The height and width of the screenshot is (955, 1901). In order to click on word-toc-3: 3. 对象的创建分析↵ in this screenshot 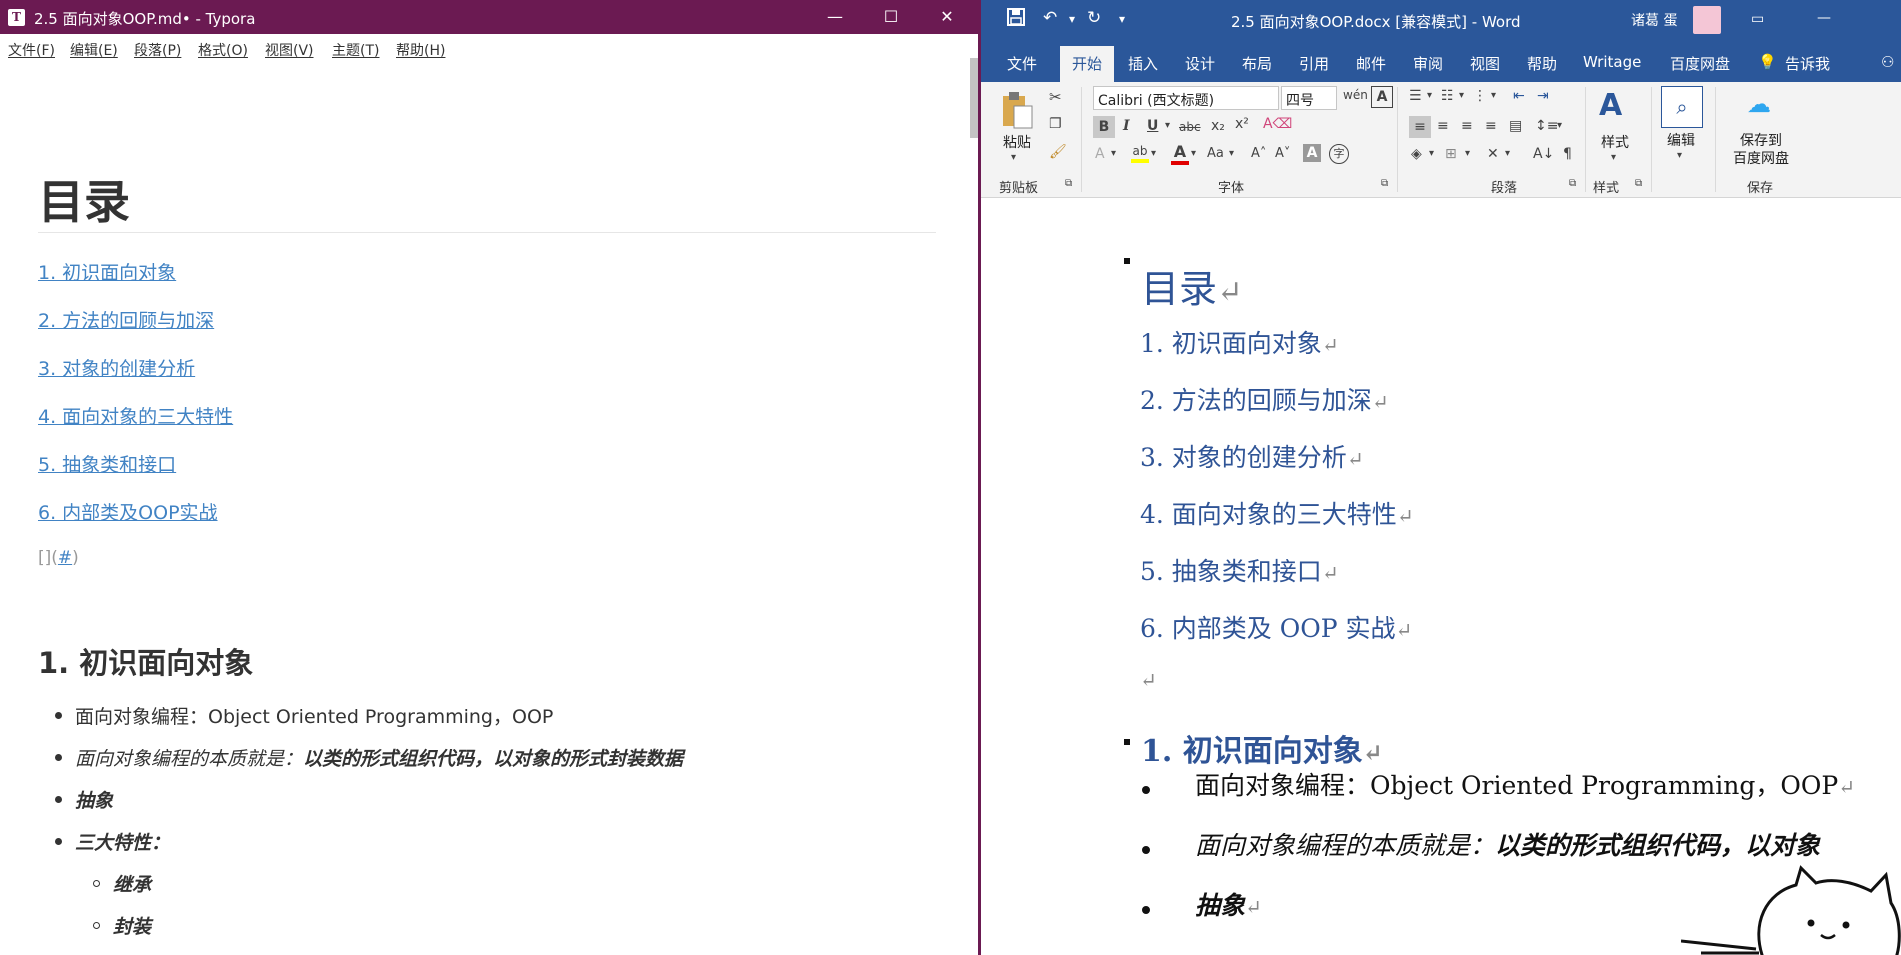, I will do `click(1252, 456)`.